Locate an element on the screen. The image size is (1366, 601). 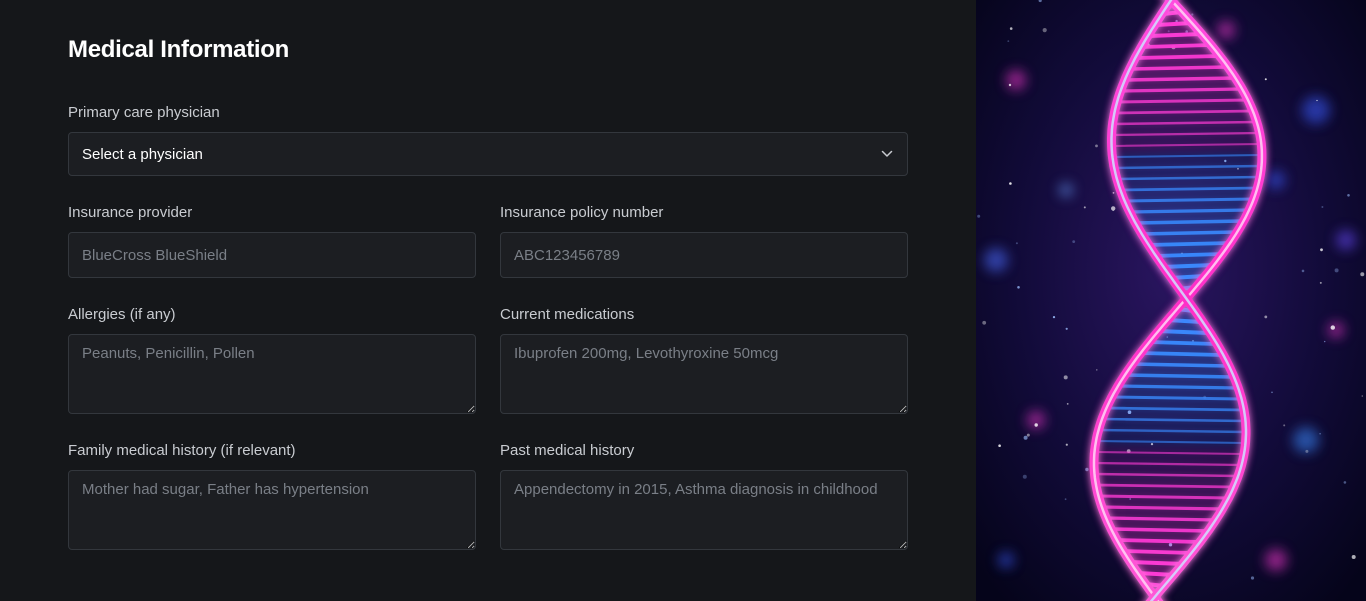
past-history-field: Past medical history is located at coordinates (704, 496).